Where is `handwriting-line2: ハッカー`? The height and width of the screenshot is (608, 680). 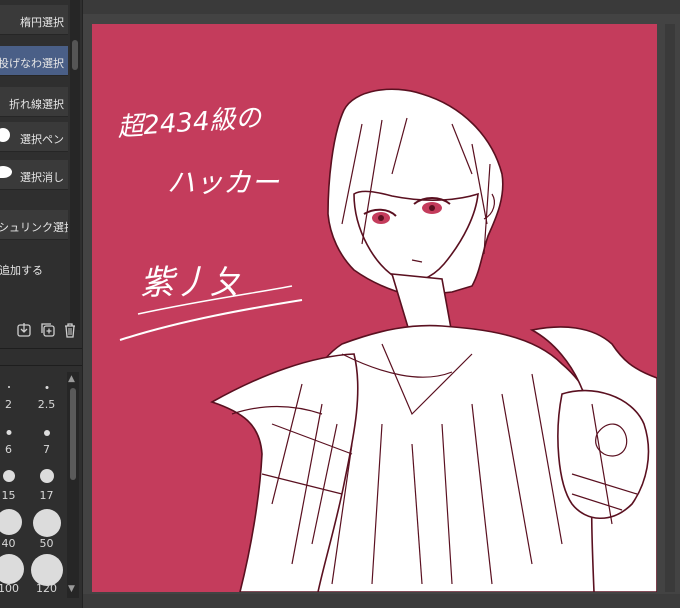
handwriting-line2: ハッカー is located at coordinates (223, 182).